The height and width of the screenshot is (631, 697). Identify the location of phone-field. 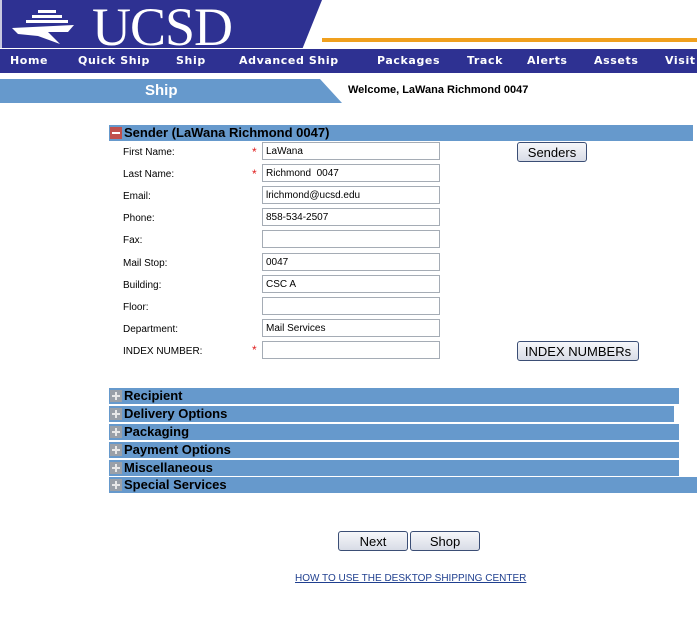
(351, 217).